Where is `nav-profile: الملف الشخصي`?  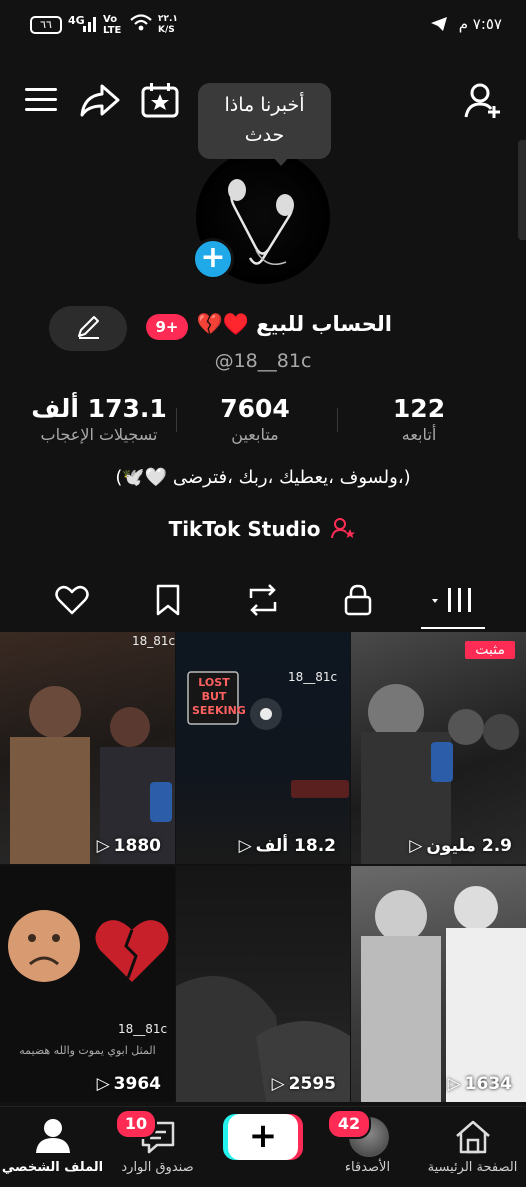
nav-profile: الملف الشخصي is located at coordinates (52, 1147).